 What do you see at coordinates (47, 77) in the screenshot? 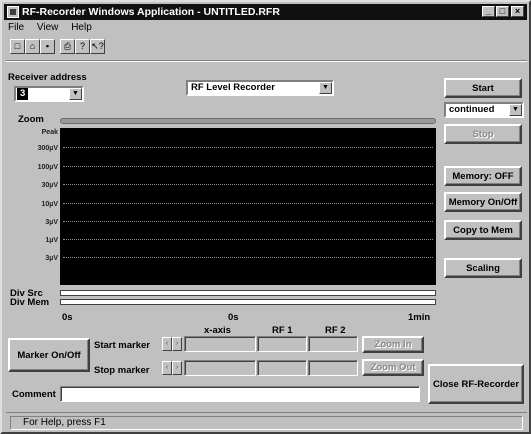
I see `receiver-address-label: Receiver address` at bounding box center [47, 77].